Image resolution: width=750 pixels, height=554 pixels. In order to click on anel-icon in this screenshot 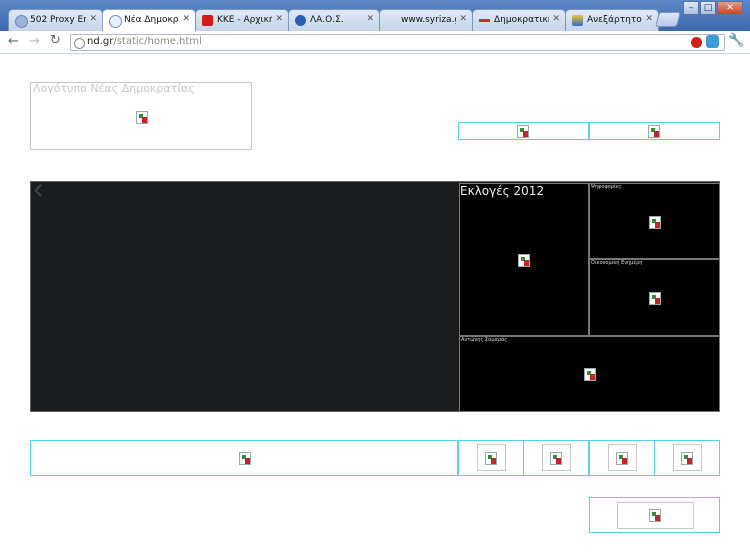, I will do `click(577, 20)`.